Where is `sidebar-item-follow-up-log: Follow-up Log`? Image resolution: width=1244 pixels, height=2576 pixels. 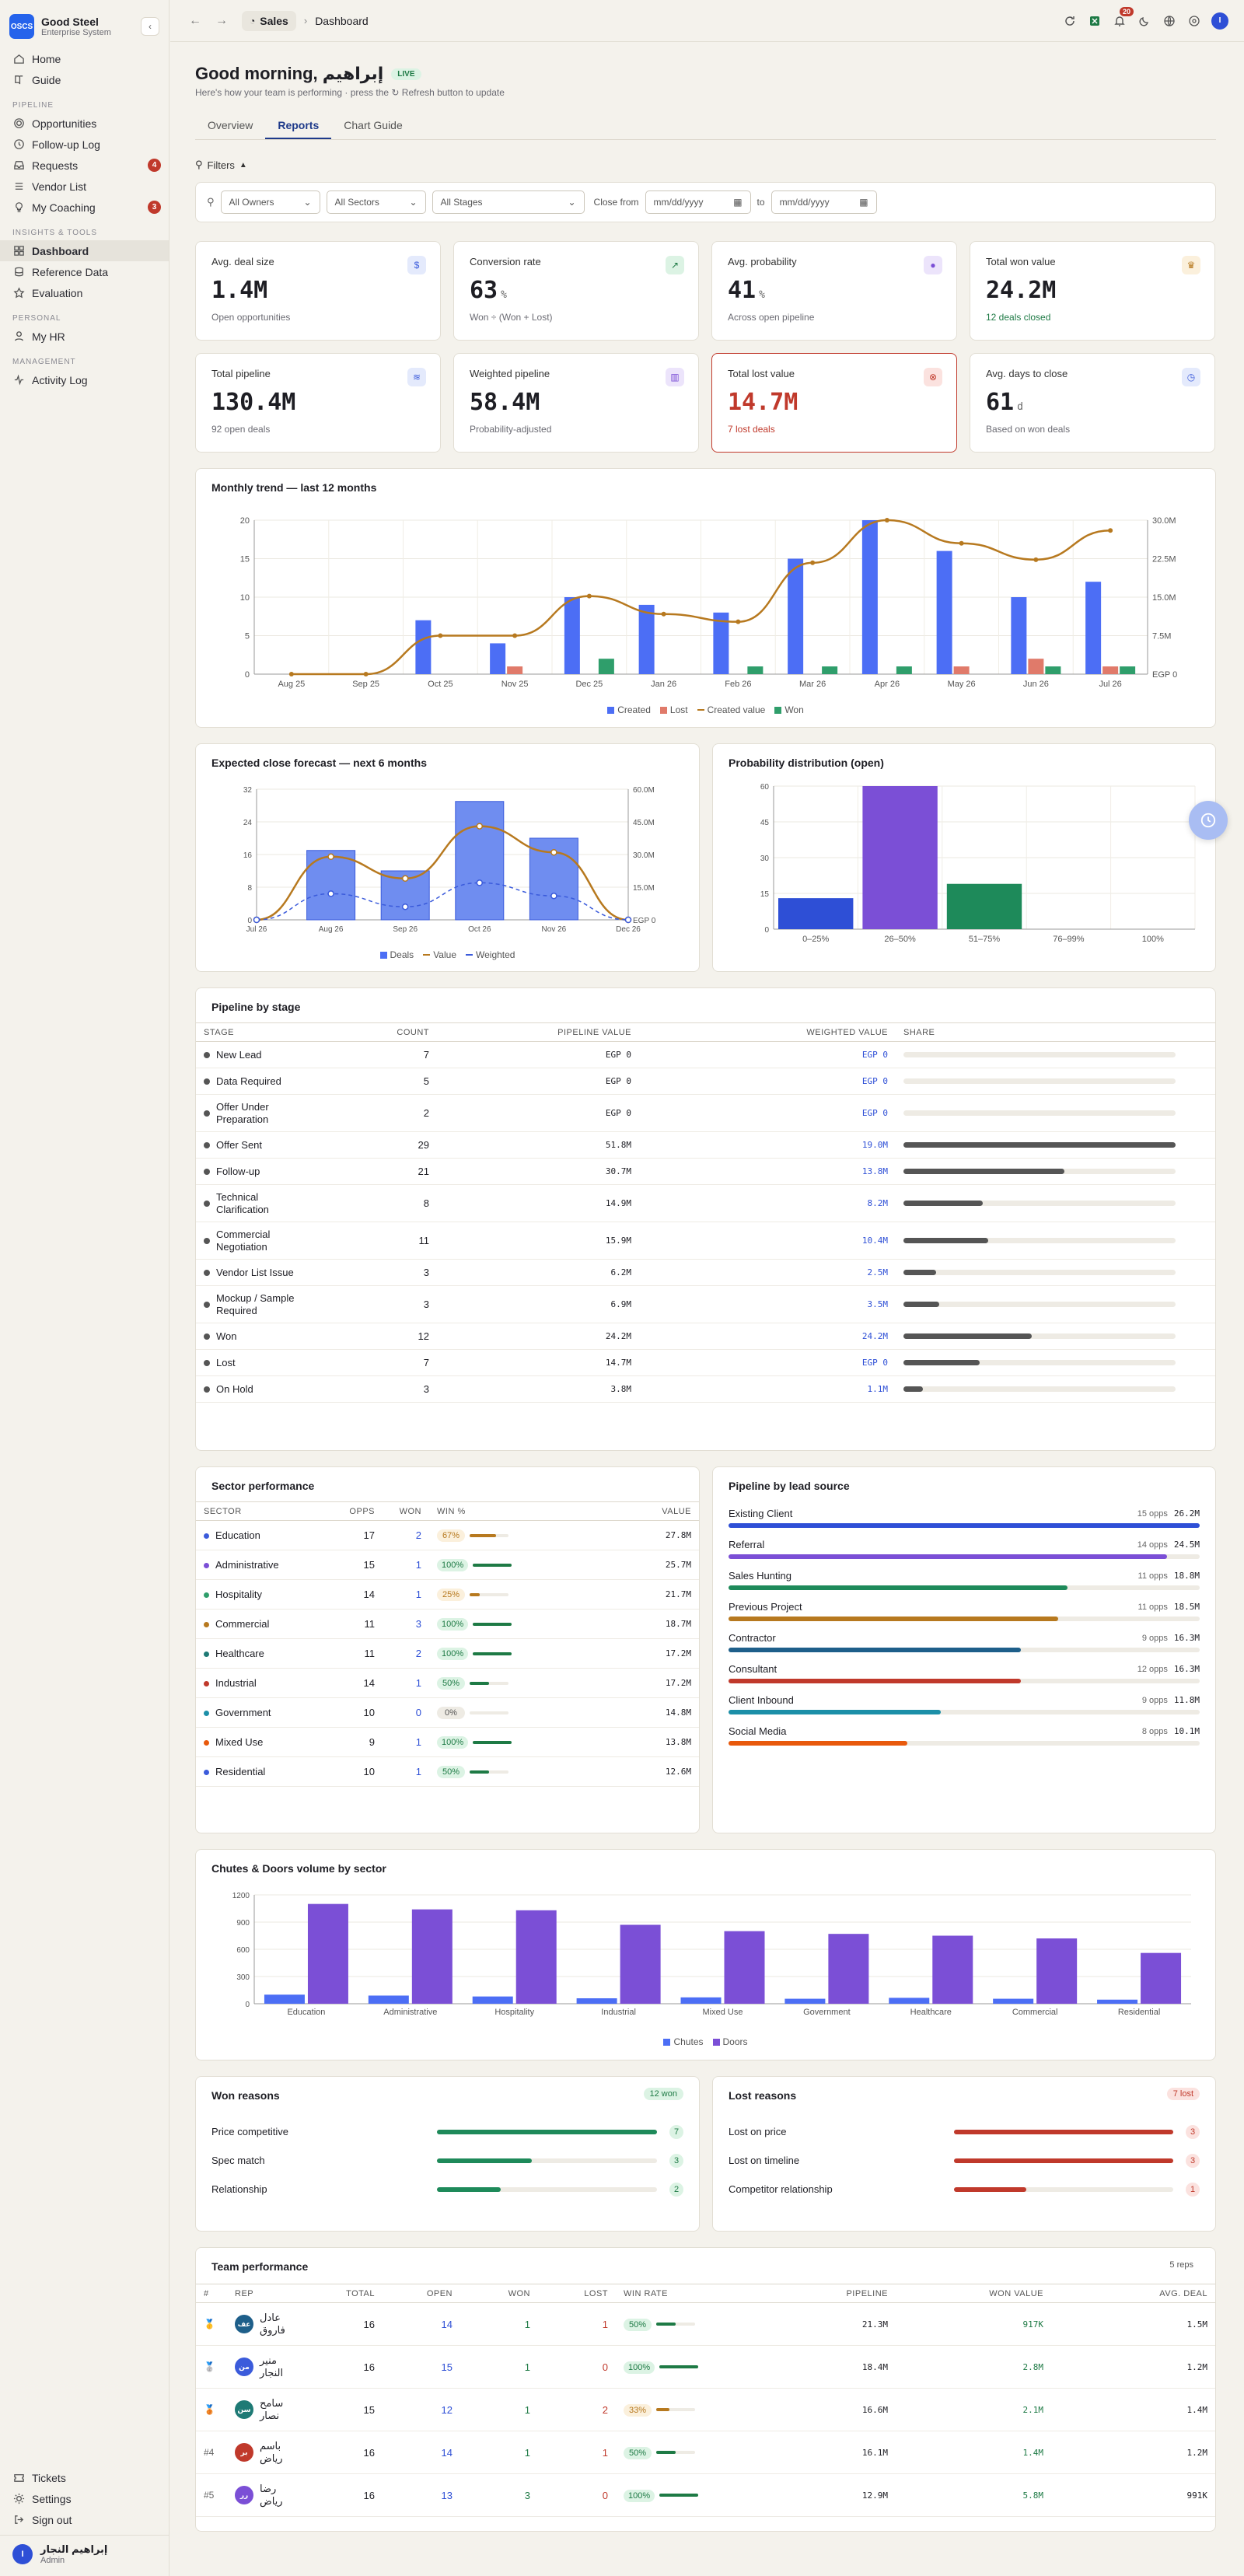 sidebar-item-follow-up-log: Follow-up Log is located at coordinates (84, 144).